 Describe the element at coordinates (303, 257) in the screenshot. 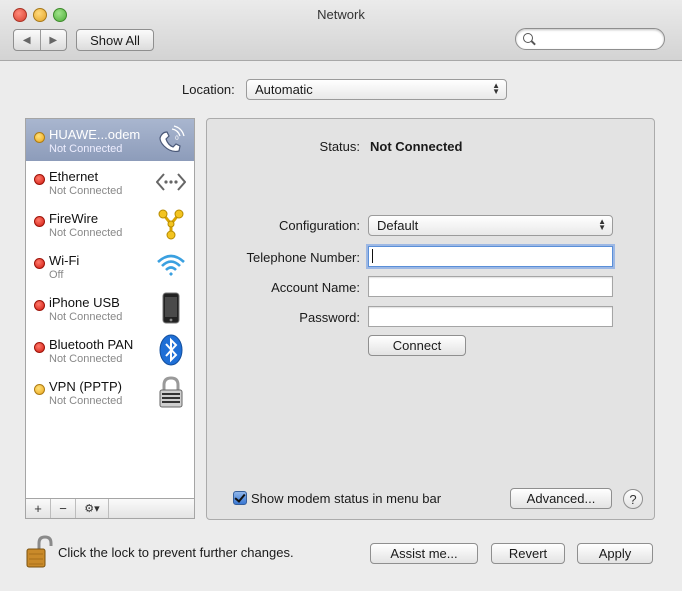

I see `telephone-number-label: Telephone Number:` at that location.